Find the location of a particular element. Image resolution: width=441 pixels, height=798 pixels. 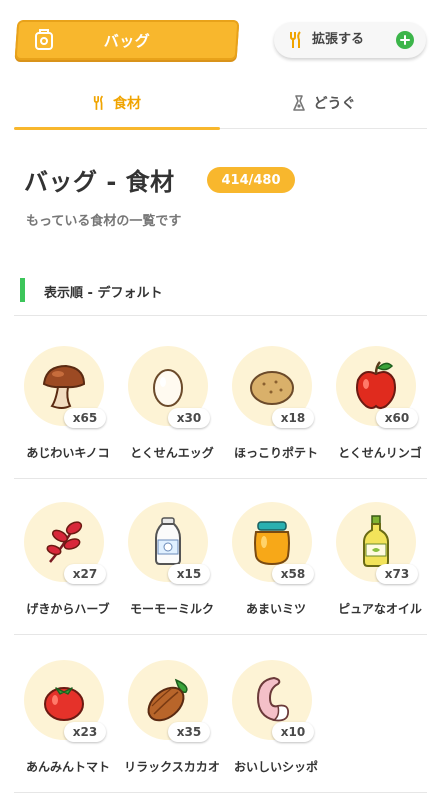

tab-tools: どうぐ is located at coordinates (323, 103).